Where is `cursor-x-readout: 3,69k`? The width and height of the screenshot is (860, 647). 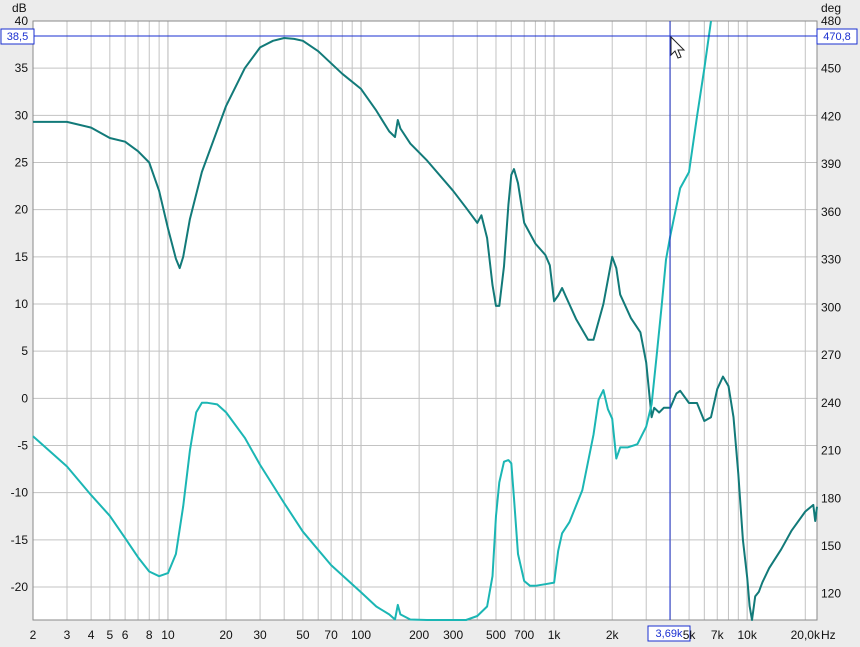 cursor-x-readout: 3,69k is located at coordinates (669, 634).